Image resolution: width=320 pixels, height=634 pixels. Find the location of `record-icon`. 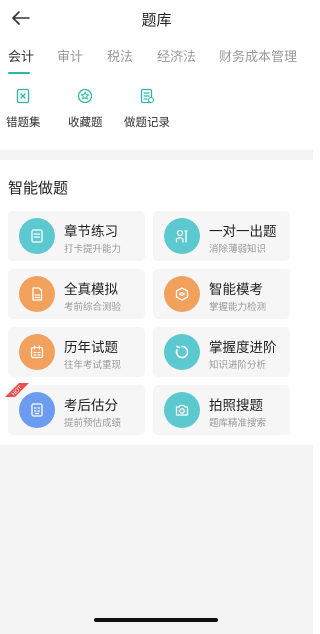

record-icon is located at coordinates (147, 96).